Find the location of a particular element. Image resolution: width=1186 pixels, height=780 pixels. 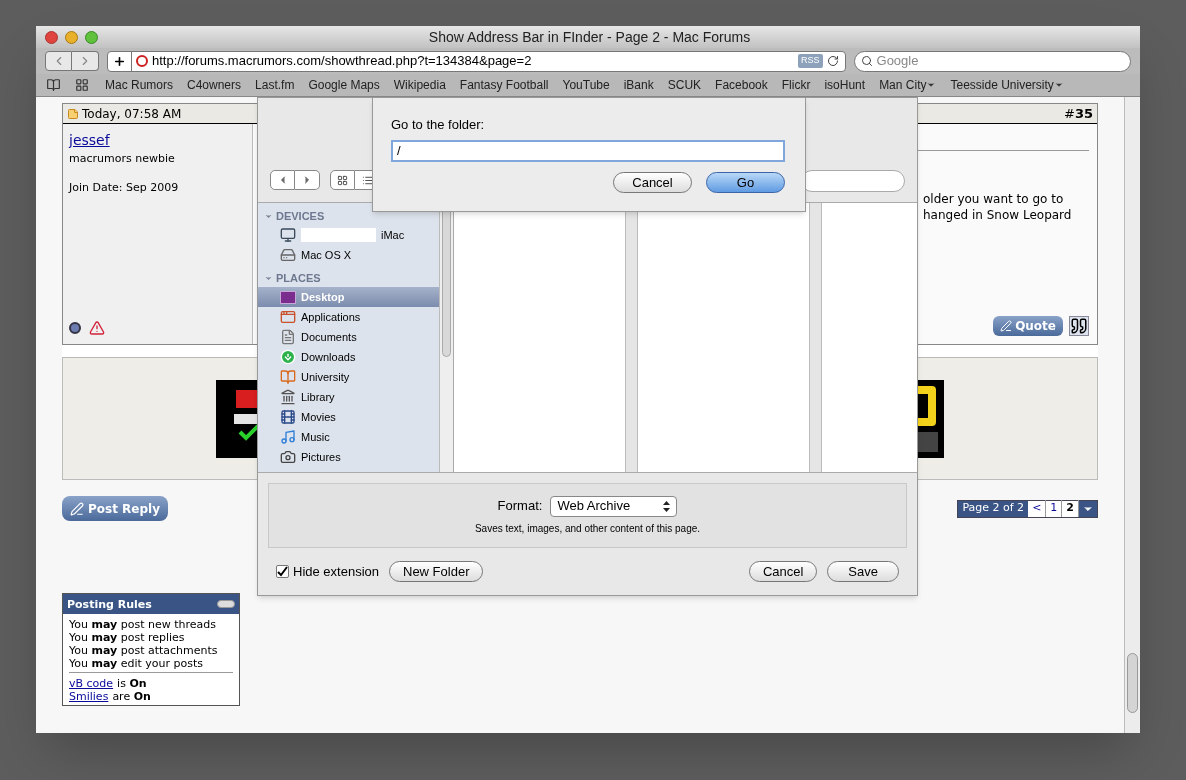

sidebar-item: University is located at coordinates (348, 377).